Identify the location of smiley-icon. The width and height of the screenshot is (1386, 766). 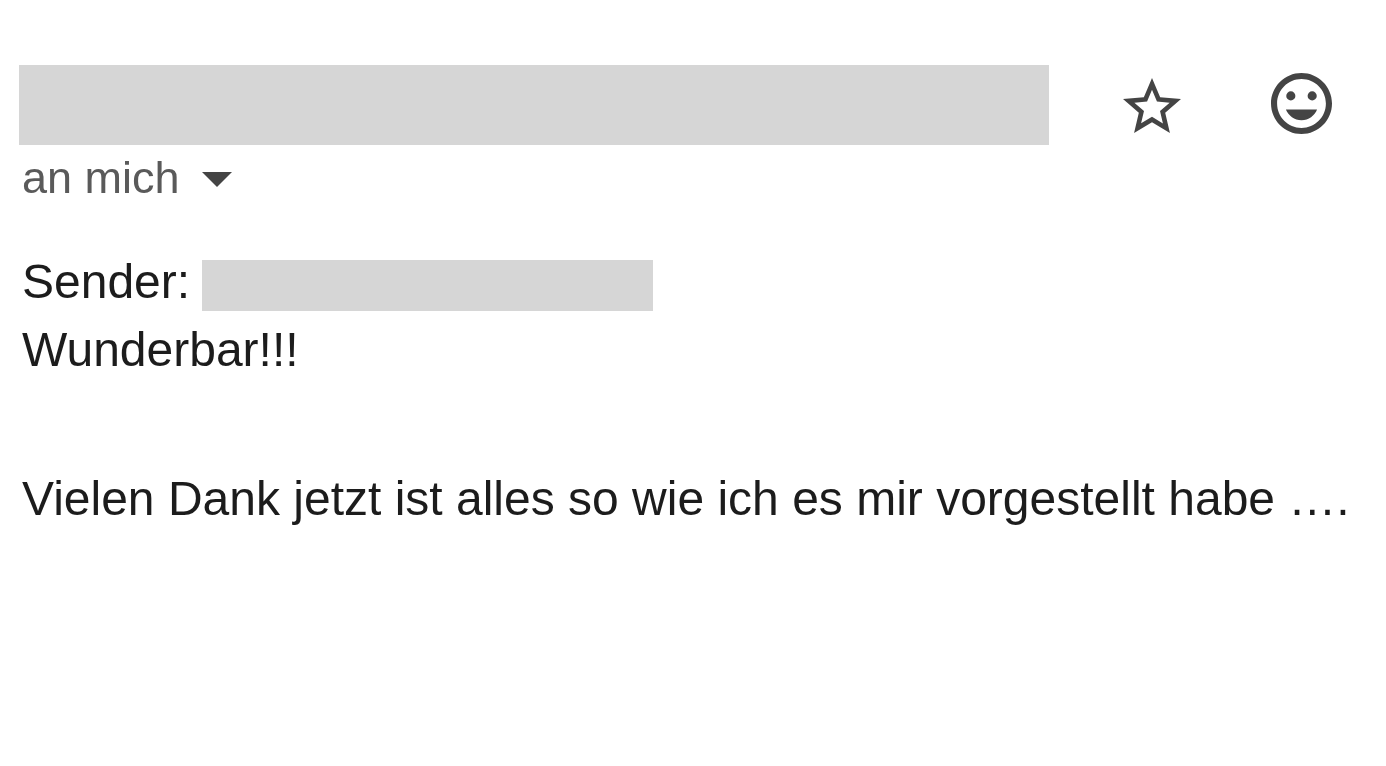
(1301, 103).